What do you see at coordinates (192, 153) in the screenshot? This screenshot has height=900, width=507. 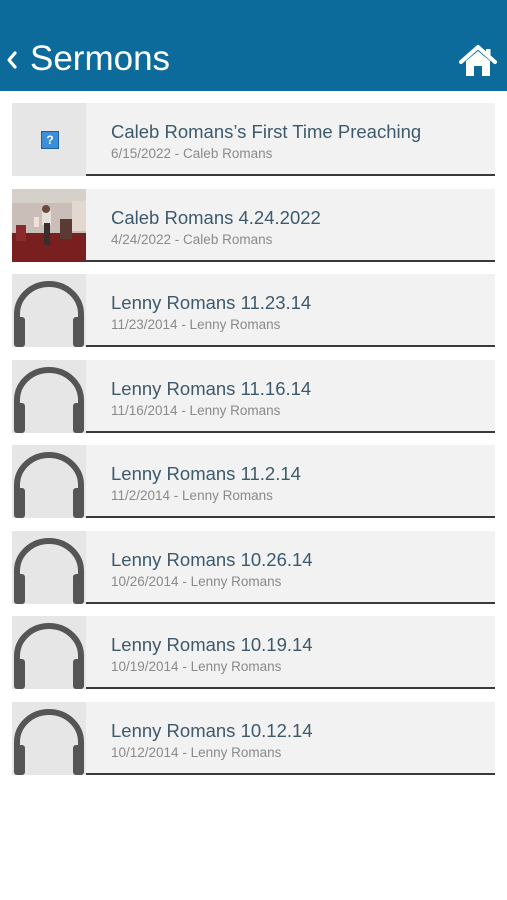 I see `sermon-meta: 6/15/2022 - Caleb Romans` at bounding box center [192, 153].